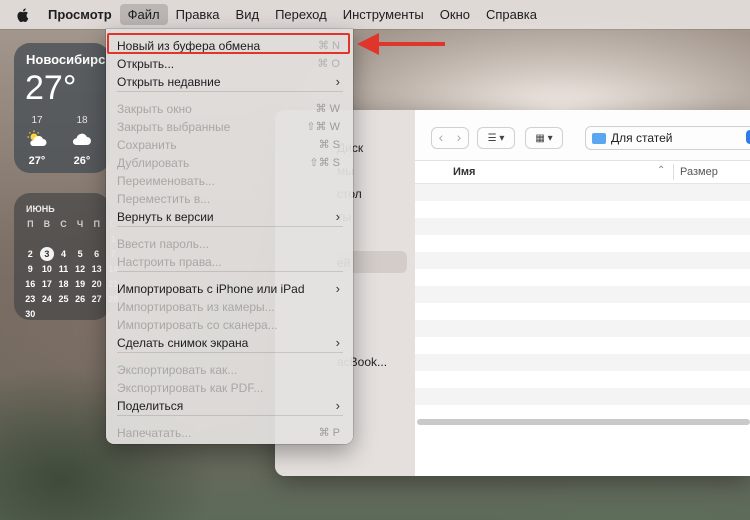 Image resolution: width=750 pixels, height=520 pixels. Describe the element at coordinates (229, 217) in the screenshot. I see `menu-item: Вернуть к версии ›` at that location.